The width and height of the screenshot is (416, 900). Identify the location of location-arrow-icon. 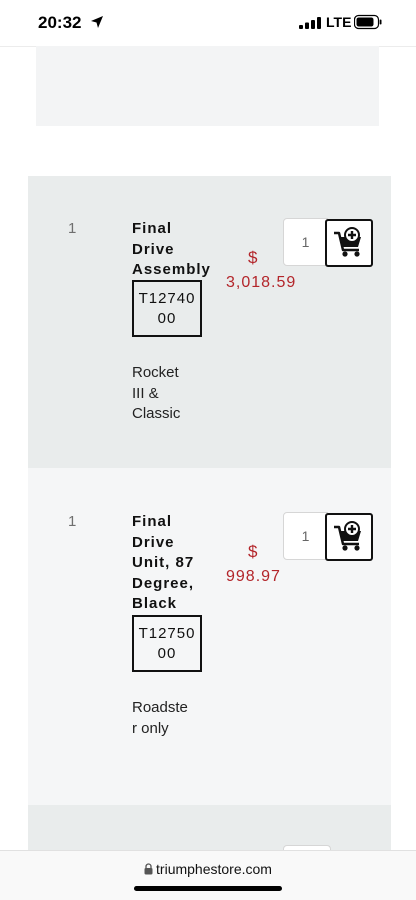
(97, 22).